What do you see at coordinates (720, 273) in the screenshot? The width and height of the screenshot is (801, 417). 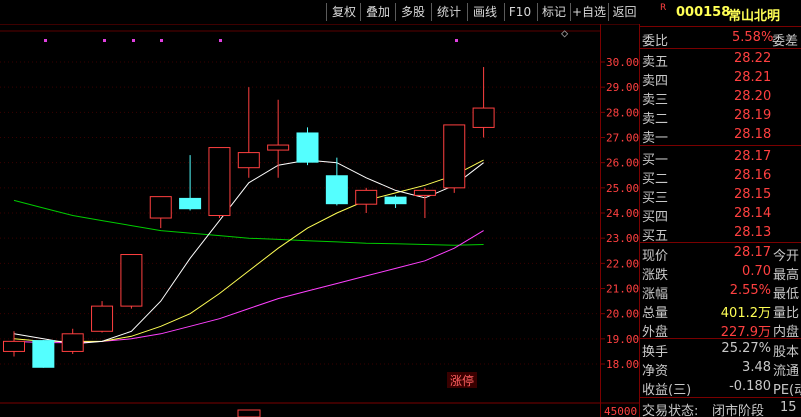 I see `stat-row: 涨跌 0.70 最高` at bounding box center [720, 273].